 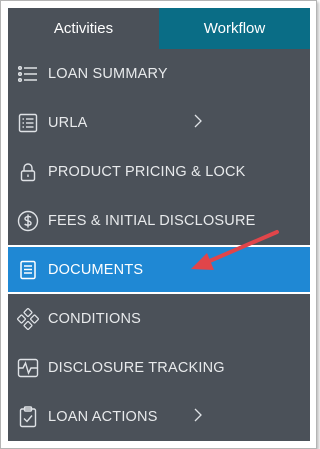 I want to click on list-icon, so click(x=28, y=74).